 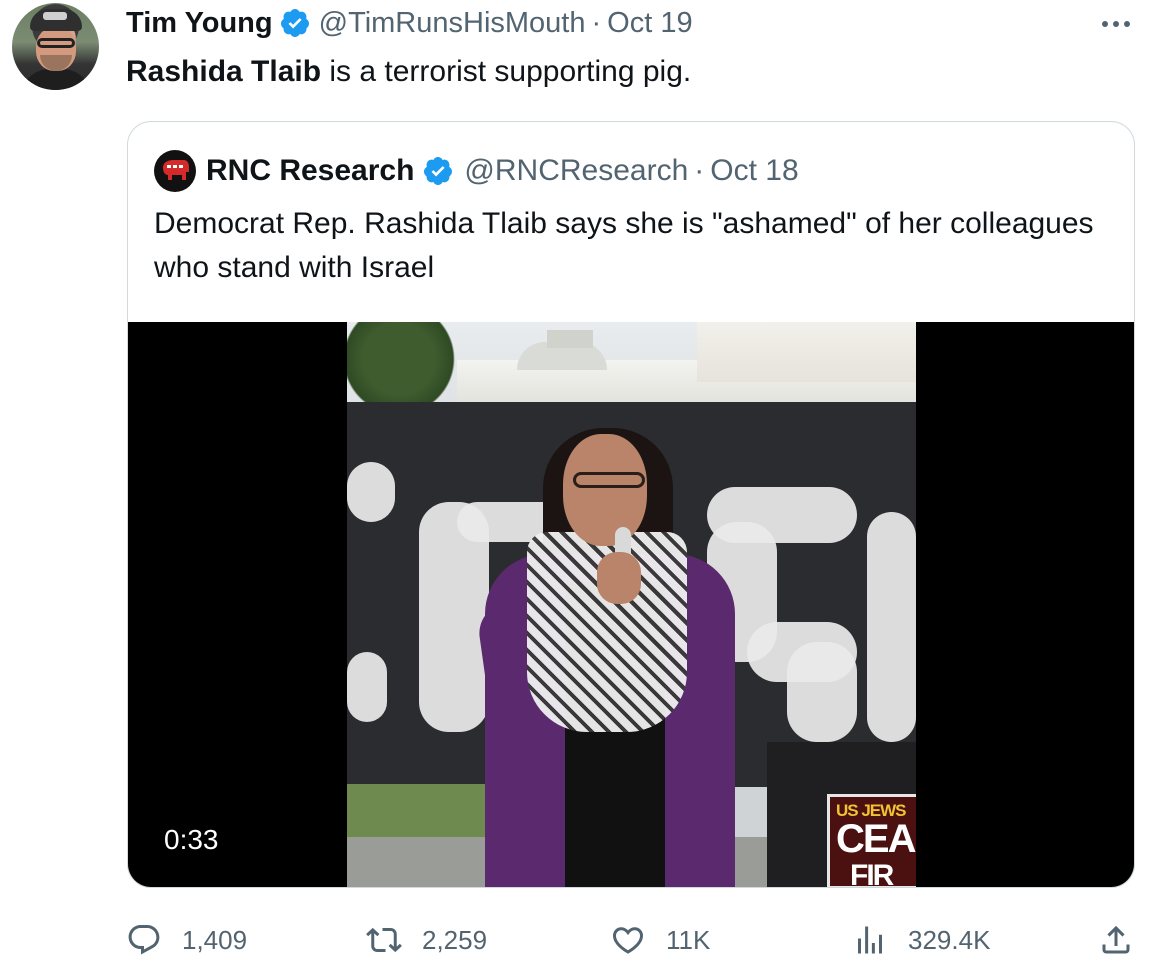 I want to click on views-chart-icon, so click(x=870, y=940).